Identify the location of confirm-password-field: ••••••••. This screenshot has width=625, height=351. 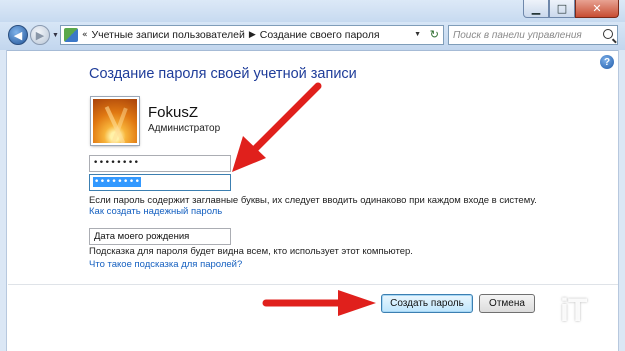
(160, 182).